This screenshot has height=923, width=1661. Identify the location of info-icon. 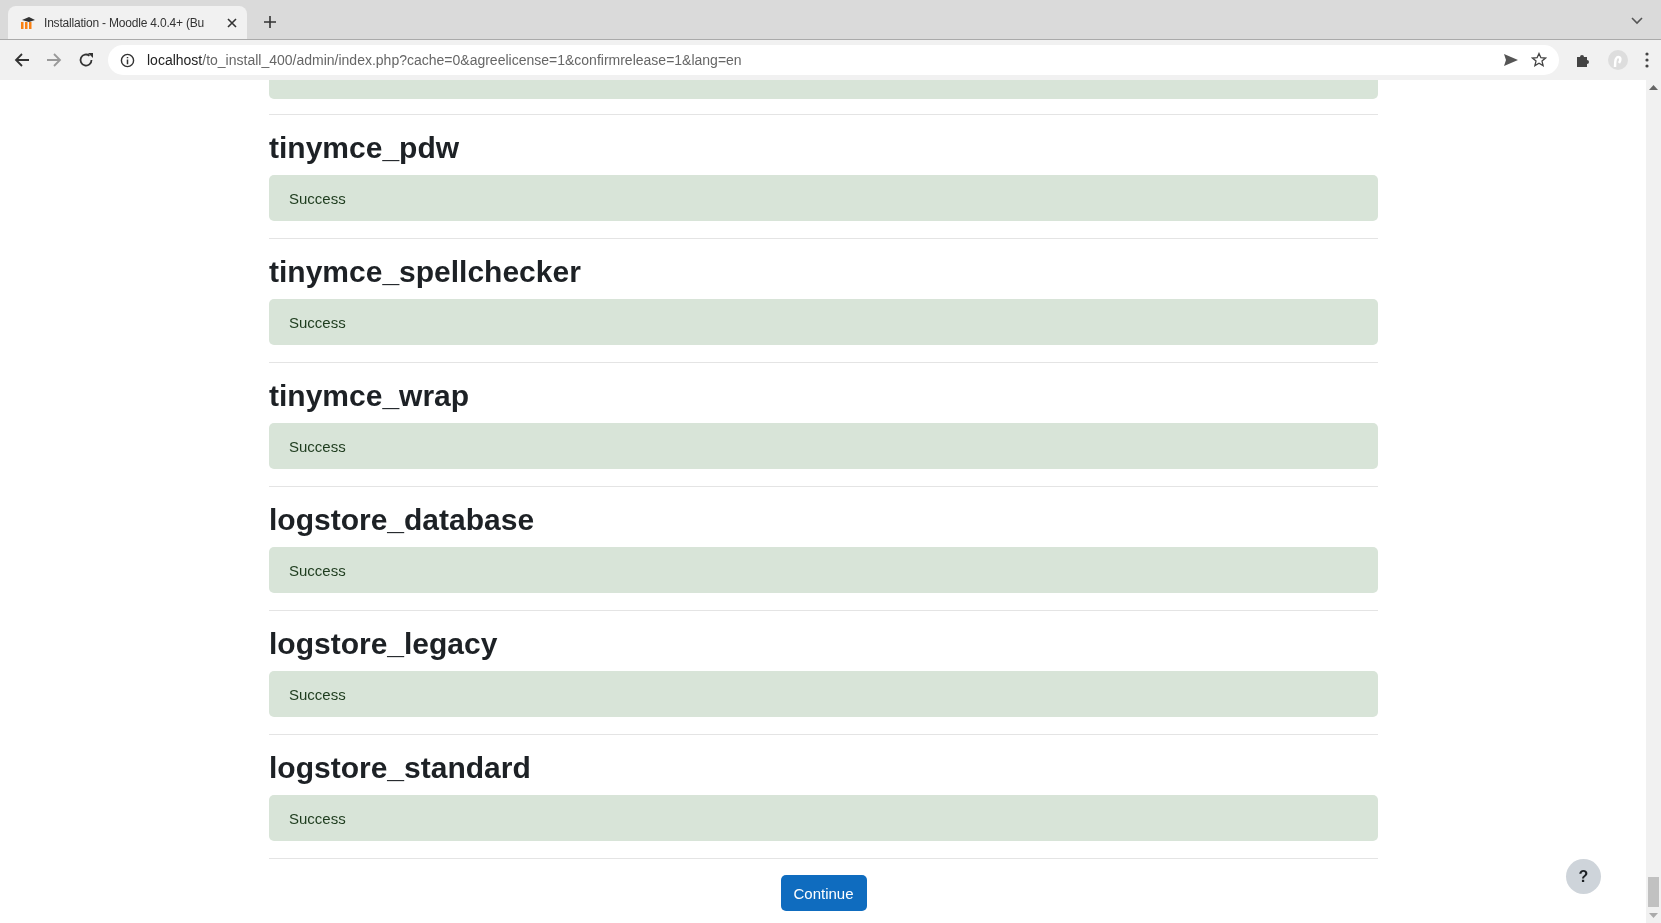
(127, 60).